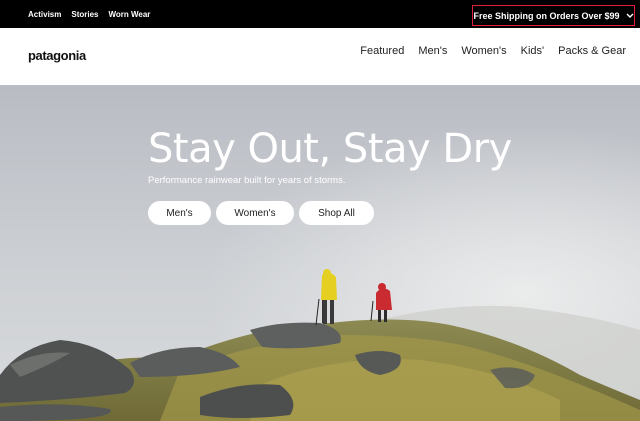 This screenshot has width=640, height=421. I want to click on nav-kids: Kids', so click(533, 51).